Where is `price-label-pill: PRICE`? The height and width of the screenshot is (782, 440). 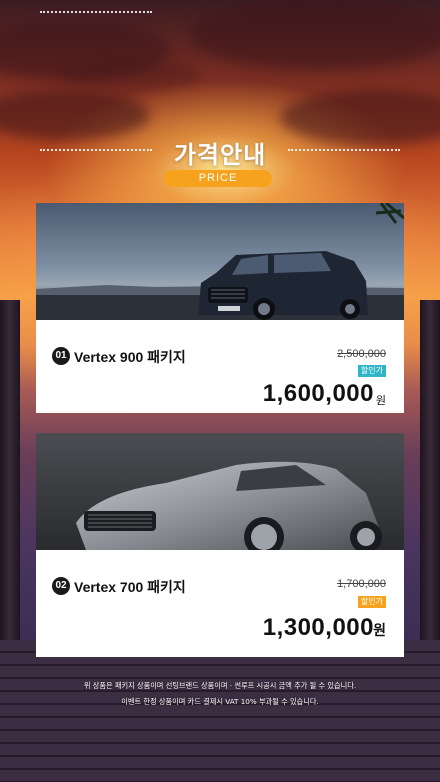 price-label-pill: PRICE is located at coordinates (218, 178).